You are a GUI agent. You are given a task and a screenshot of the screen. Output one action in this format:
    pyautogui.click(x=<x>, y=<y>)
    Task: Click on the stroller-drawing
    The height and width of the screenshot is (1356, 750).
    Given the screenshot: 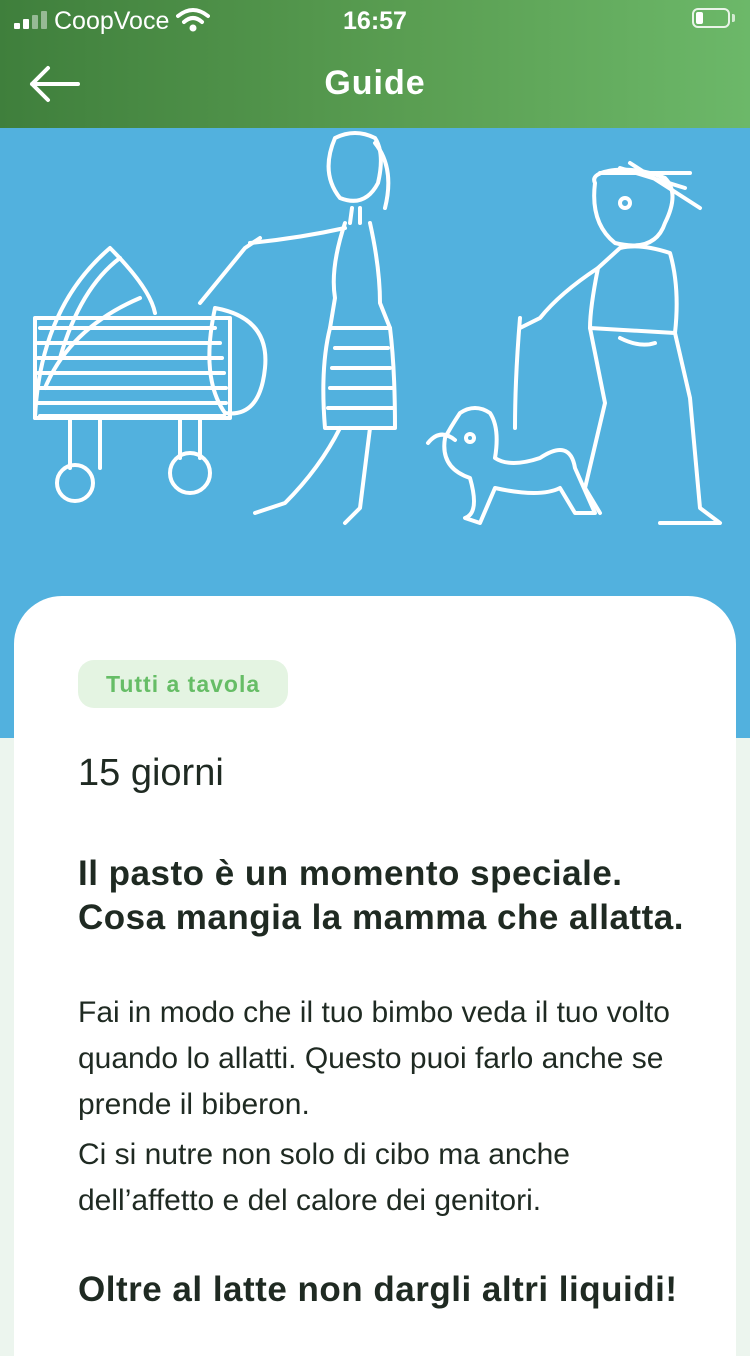 What is the action you would take?
    pyautogui.click(x=150, y=369)
    